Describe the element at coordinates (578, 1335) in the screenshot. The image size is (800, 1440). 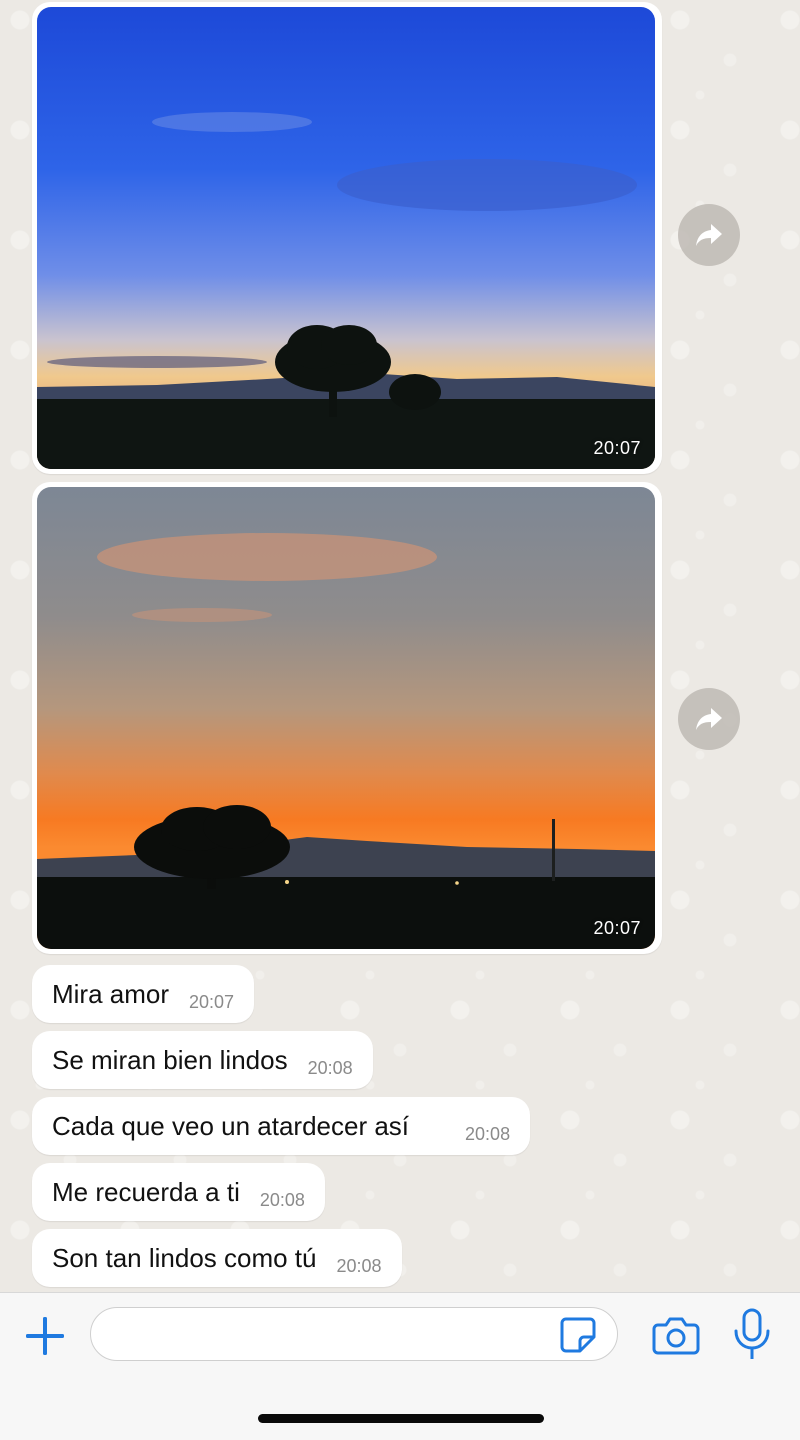
I see `sticker-icon` at that location.